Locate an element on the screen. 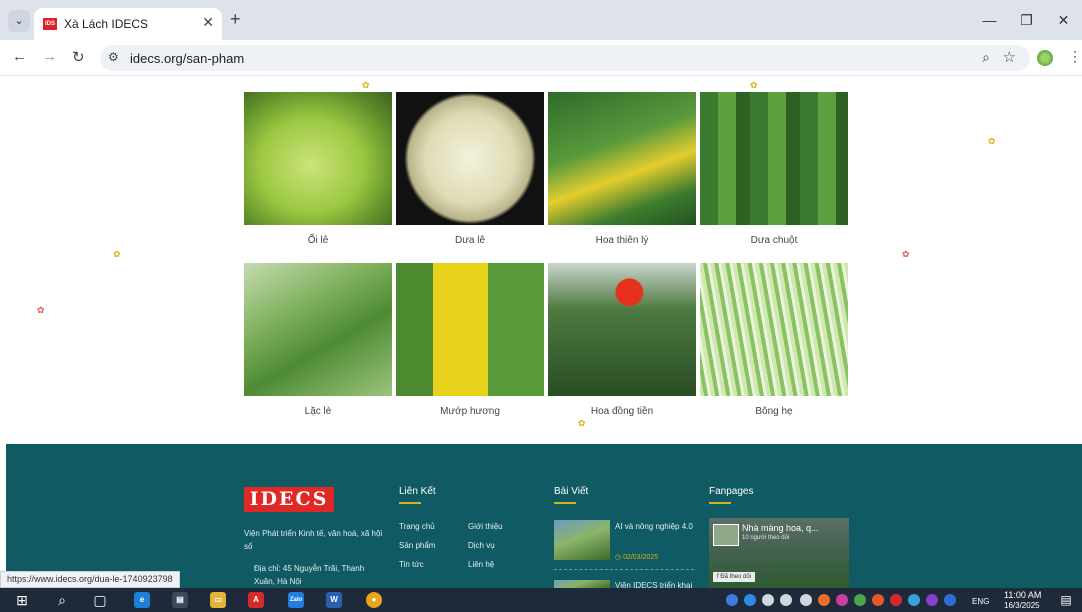 This screenshot has height=612, width=1082. product-card: Lặc lè is located at coordinates (318, 340).